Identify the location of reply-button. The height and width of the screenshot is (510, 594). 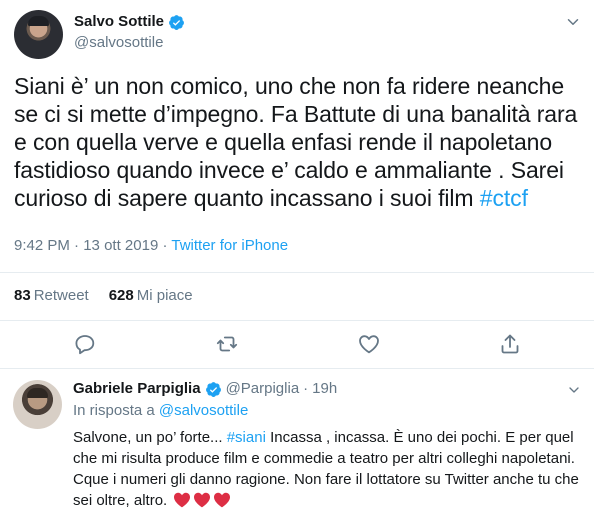
(85, 344).